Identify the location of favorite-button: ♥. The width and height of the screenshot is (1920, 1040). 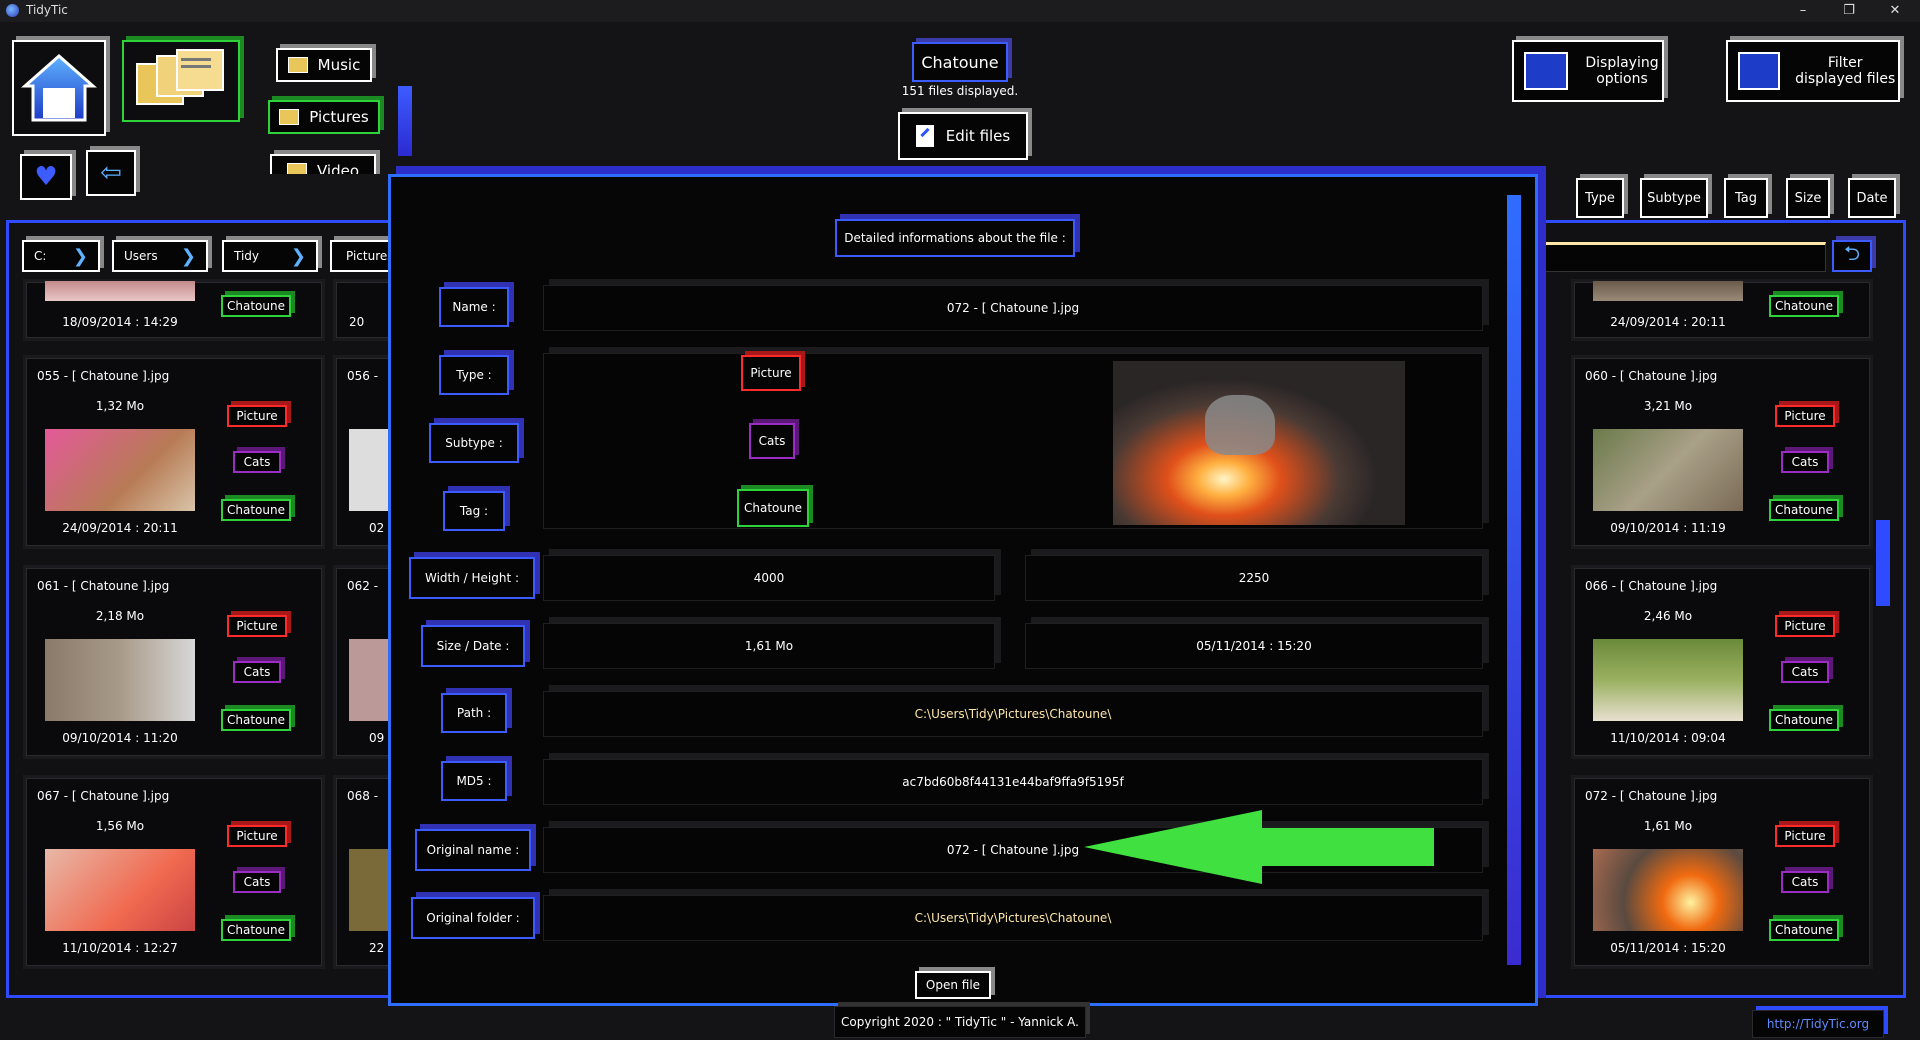
(46, 177).